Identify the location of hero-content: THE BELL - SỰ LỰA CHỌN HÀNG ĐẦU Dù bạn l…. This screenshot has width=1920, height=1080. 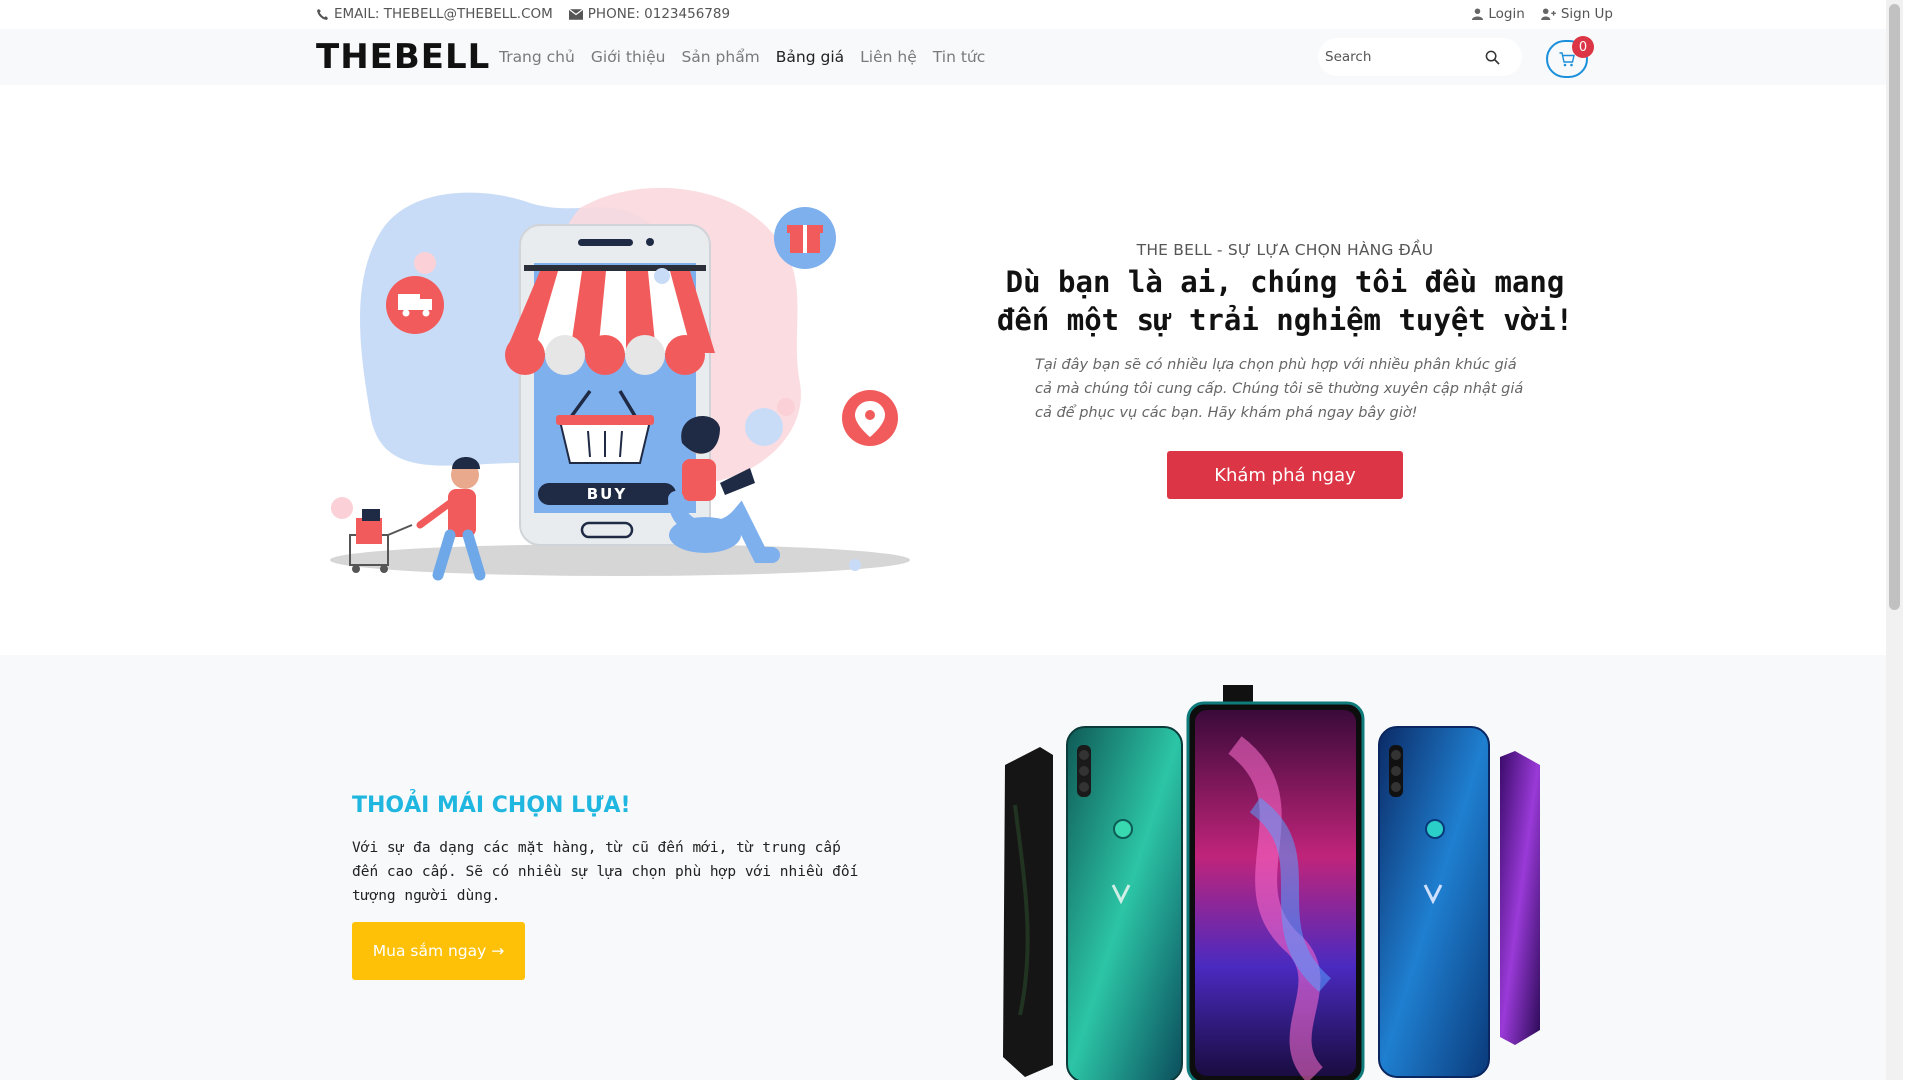
(1285, 370).